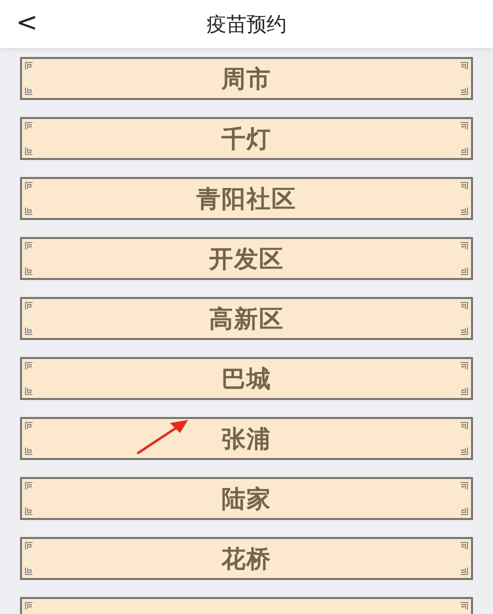 The image size is (493, 614). Describe the element at coordinates (246, 198) in the screenshot. I see `district-button: 青阳社区` at that location.